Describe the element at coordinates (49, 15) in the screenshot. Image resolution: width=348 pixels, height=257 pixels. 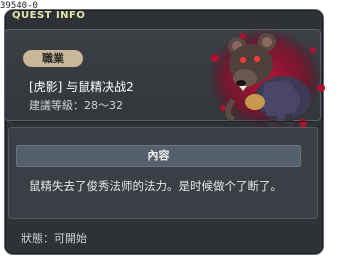
I see `window-title: QUEST INFO` at that location.